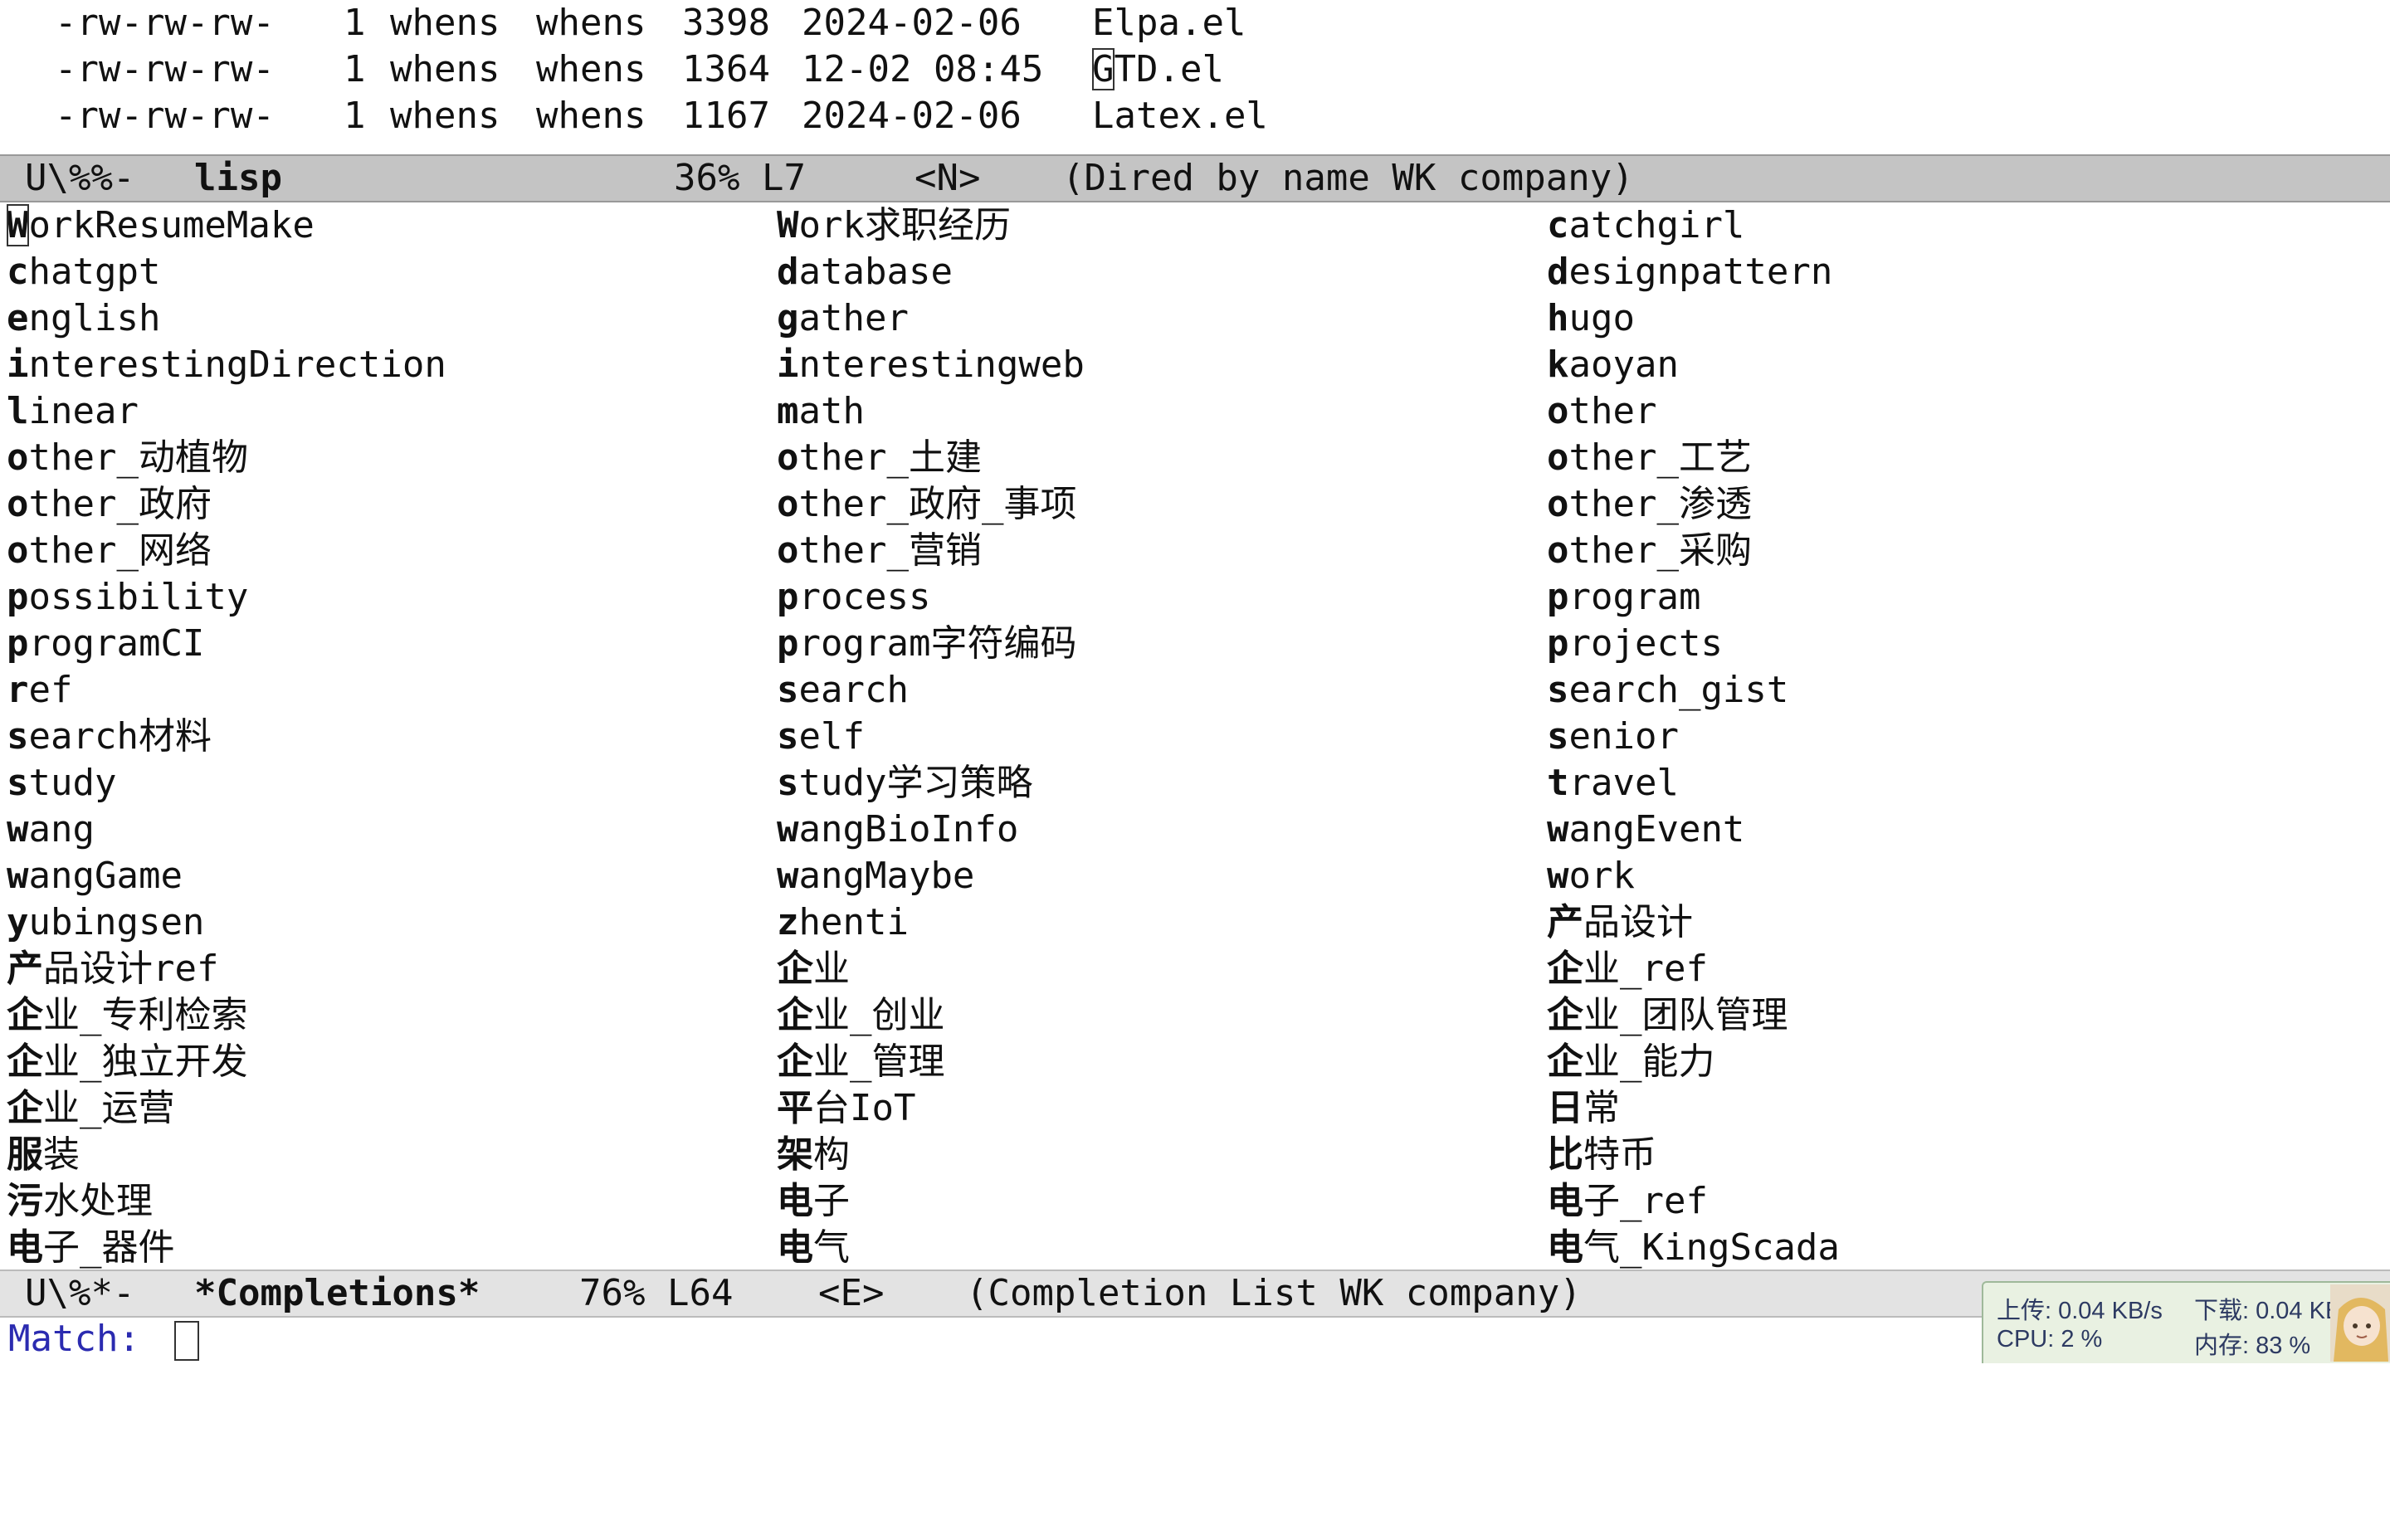 The width and height of the screenshot is (2390, 1540). I want to click on completion-candidate: hugo, so click(1591, 318).